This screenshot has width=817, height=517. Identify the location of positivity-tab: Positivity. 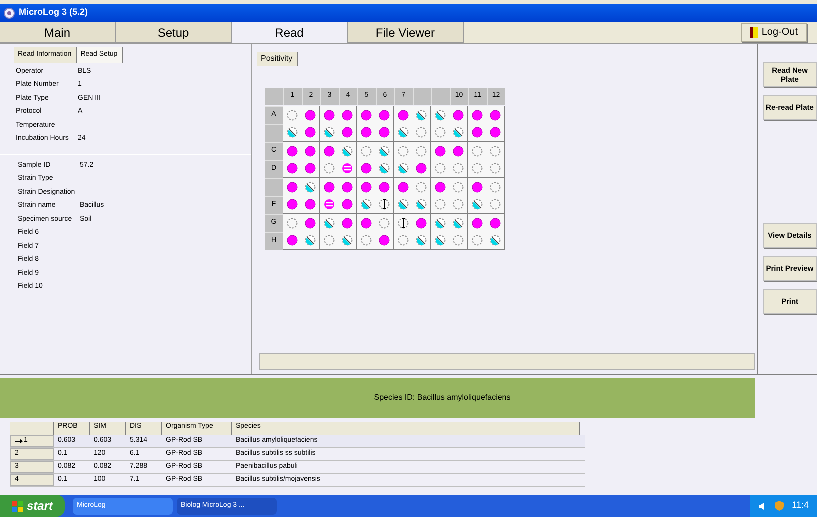
(277, 59).